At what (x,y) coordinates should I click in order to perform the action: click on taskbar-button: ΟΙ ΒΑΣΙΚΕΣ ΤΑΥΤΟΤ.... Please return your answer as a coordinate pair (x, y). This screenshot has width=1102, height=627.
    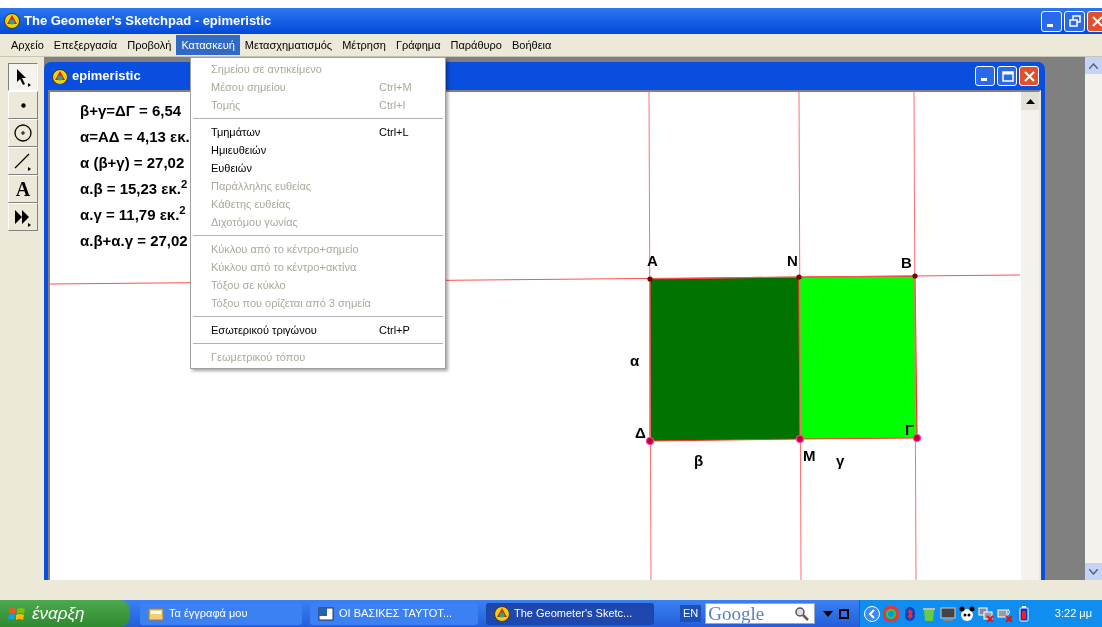
    Looking at the image, I should click on (394, 613).